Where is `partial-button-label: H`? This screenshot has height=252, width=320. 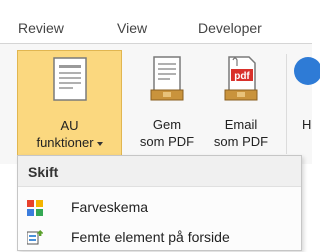
partial-button-label: H is located at coordinates (307, 124).